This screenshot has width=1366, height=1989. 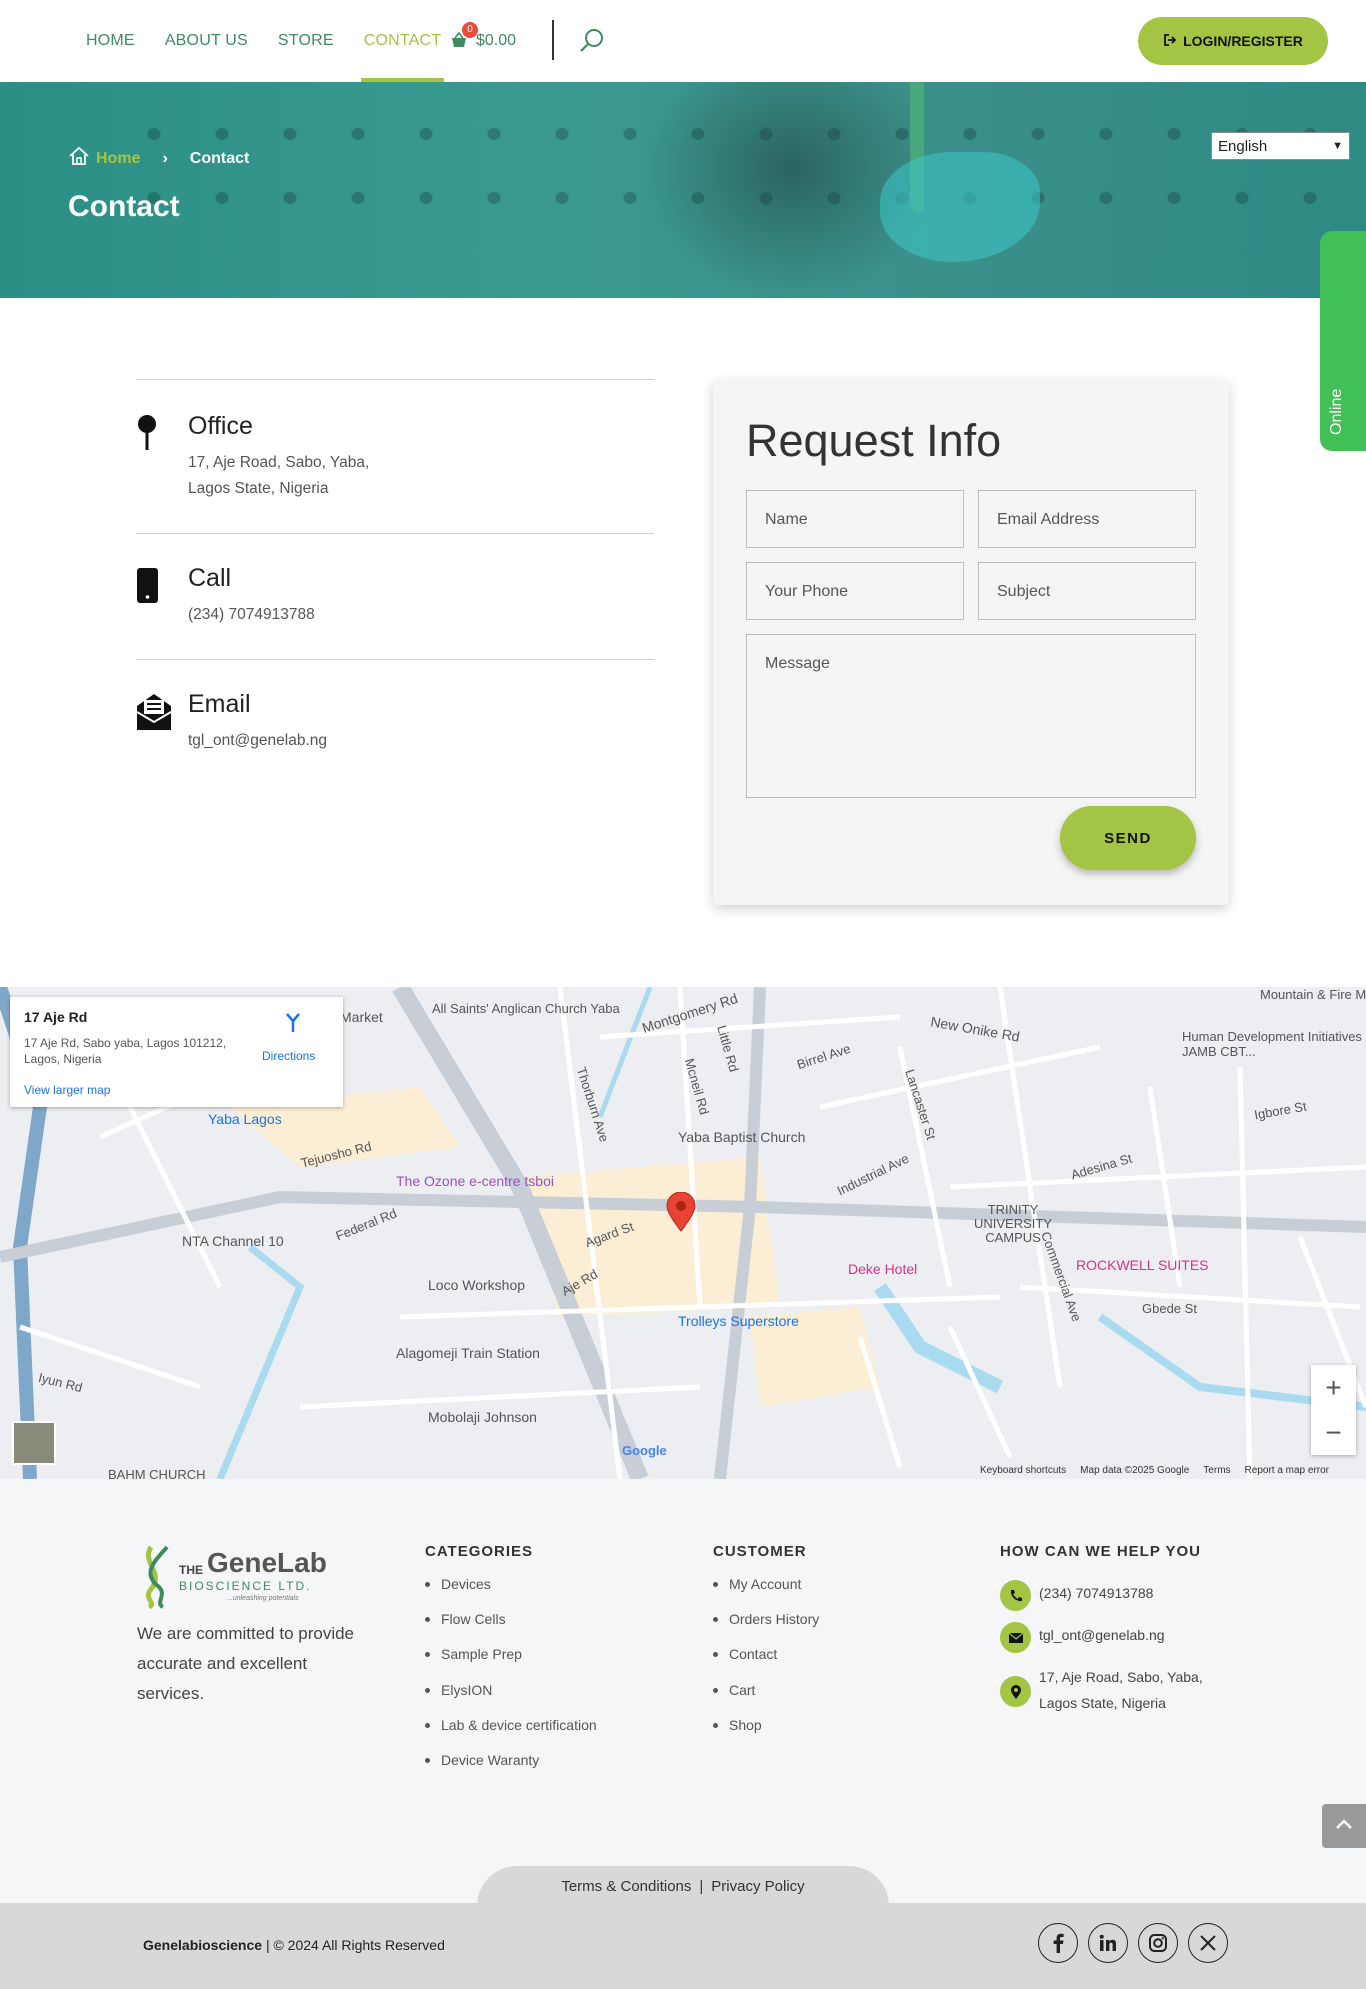 I want to click on map-zoom-controls: + −, so click(x=1333, y=1410).